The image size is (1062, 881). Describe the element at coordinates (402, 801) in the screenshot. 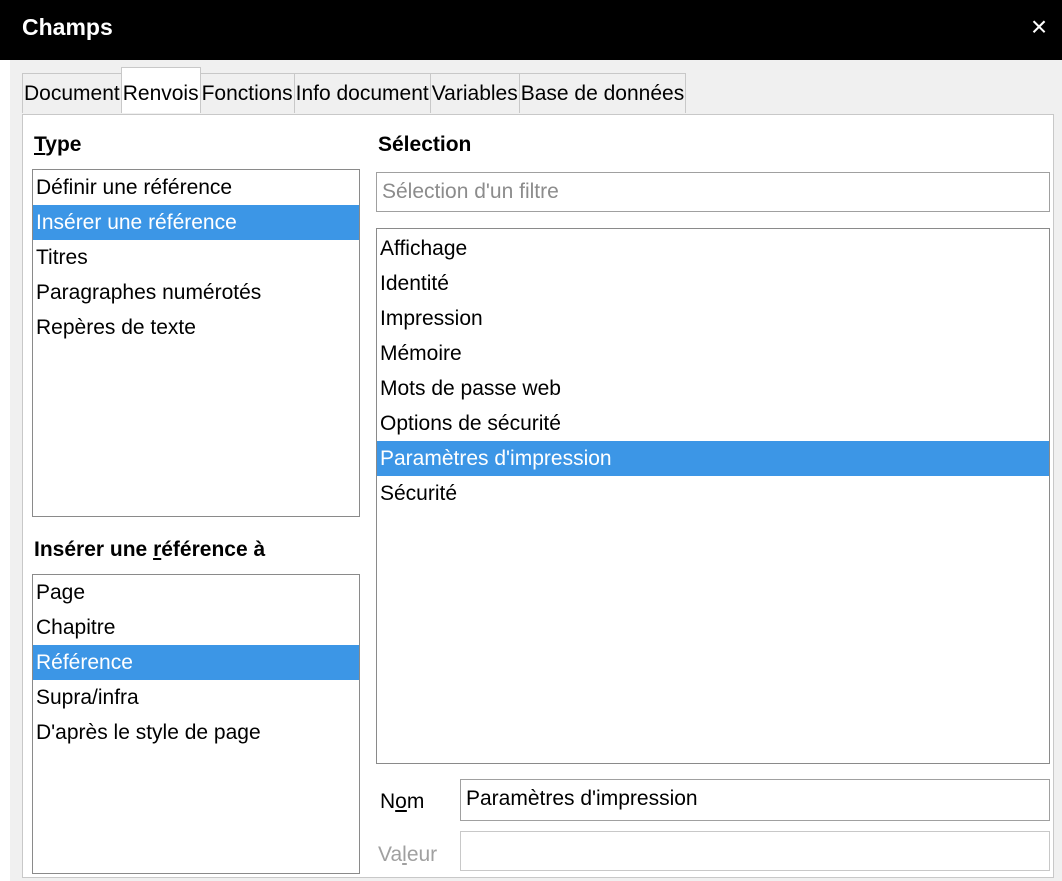

I see `name-label: Nom` at that location.